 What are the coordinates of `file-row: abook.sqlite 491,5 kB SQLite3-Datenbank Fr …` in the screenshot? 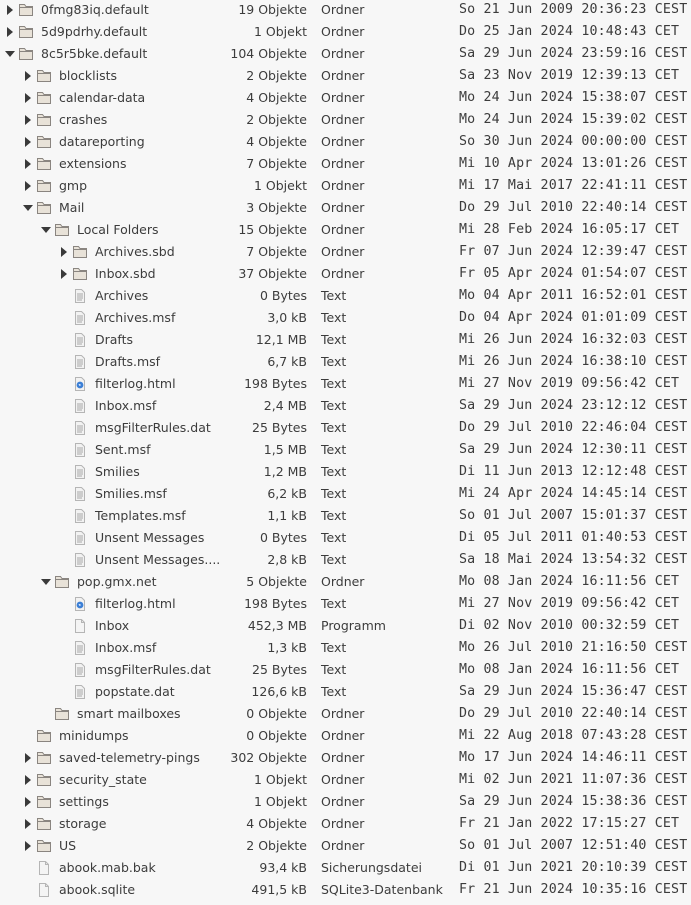 It's located at (345, 890).